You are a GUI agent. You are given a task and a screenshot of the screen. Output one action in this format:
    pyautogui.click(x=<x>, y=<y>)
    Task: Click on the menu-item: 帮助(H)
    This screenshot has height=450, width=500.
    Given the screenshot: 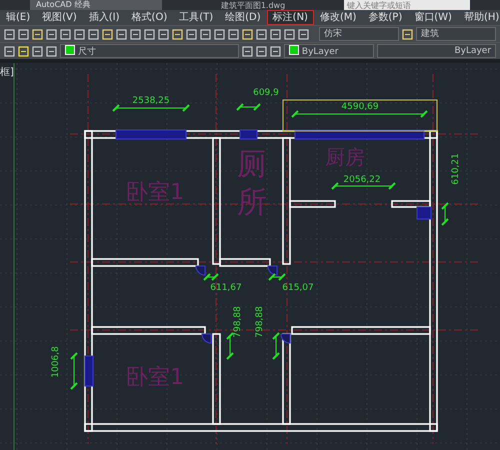 What is the action you would take?
    pyautogui.click(x=479, y=17)
    